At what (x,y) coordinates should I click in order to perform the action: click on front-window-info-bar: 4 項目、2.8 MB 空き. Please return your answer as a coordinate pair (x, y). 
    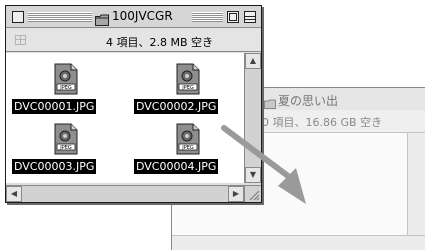
    Looking at the image, I should click on (133, 40).